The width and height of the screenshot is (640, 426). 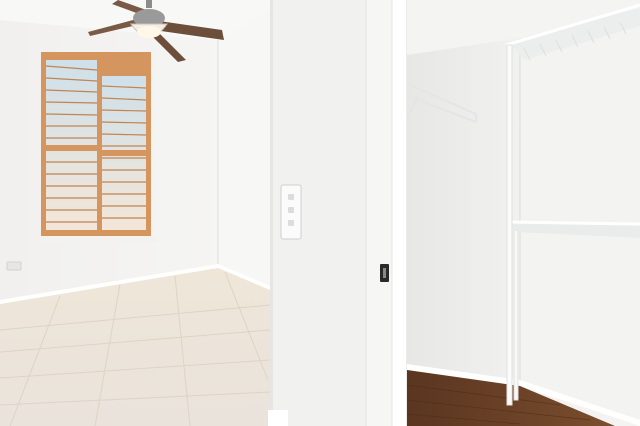 What do you see at coordinates (14, 266) in the screenshot?
I see `wall-outlet` at bounding box center [14, 266].